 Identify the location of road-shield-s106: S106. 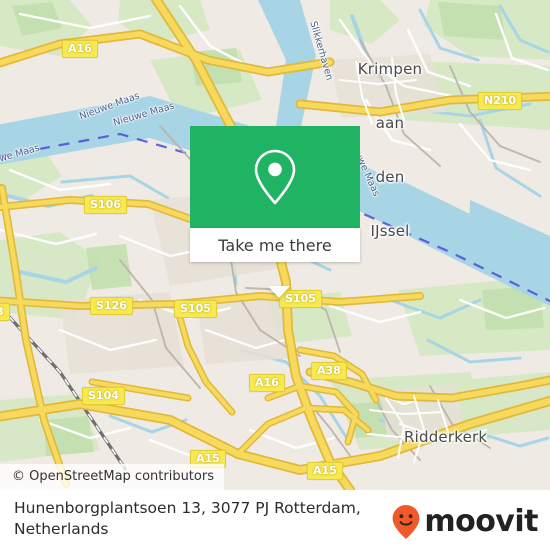
(105, 205).